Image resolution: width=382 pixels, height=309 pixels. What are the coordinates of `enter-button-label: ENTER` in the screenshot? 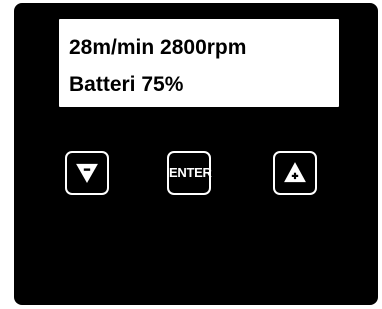 It's located at (190, 172).